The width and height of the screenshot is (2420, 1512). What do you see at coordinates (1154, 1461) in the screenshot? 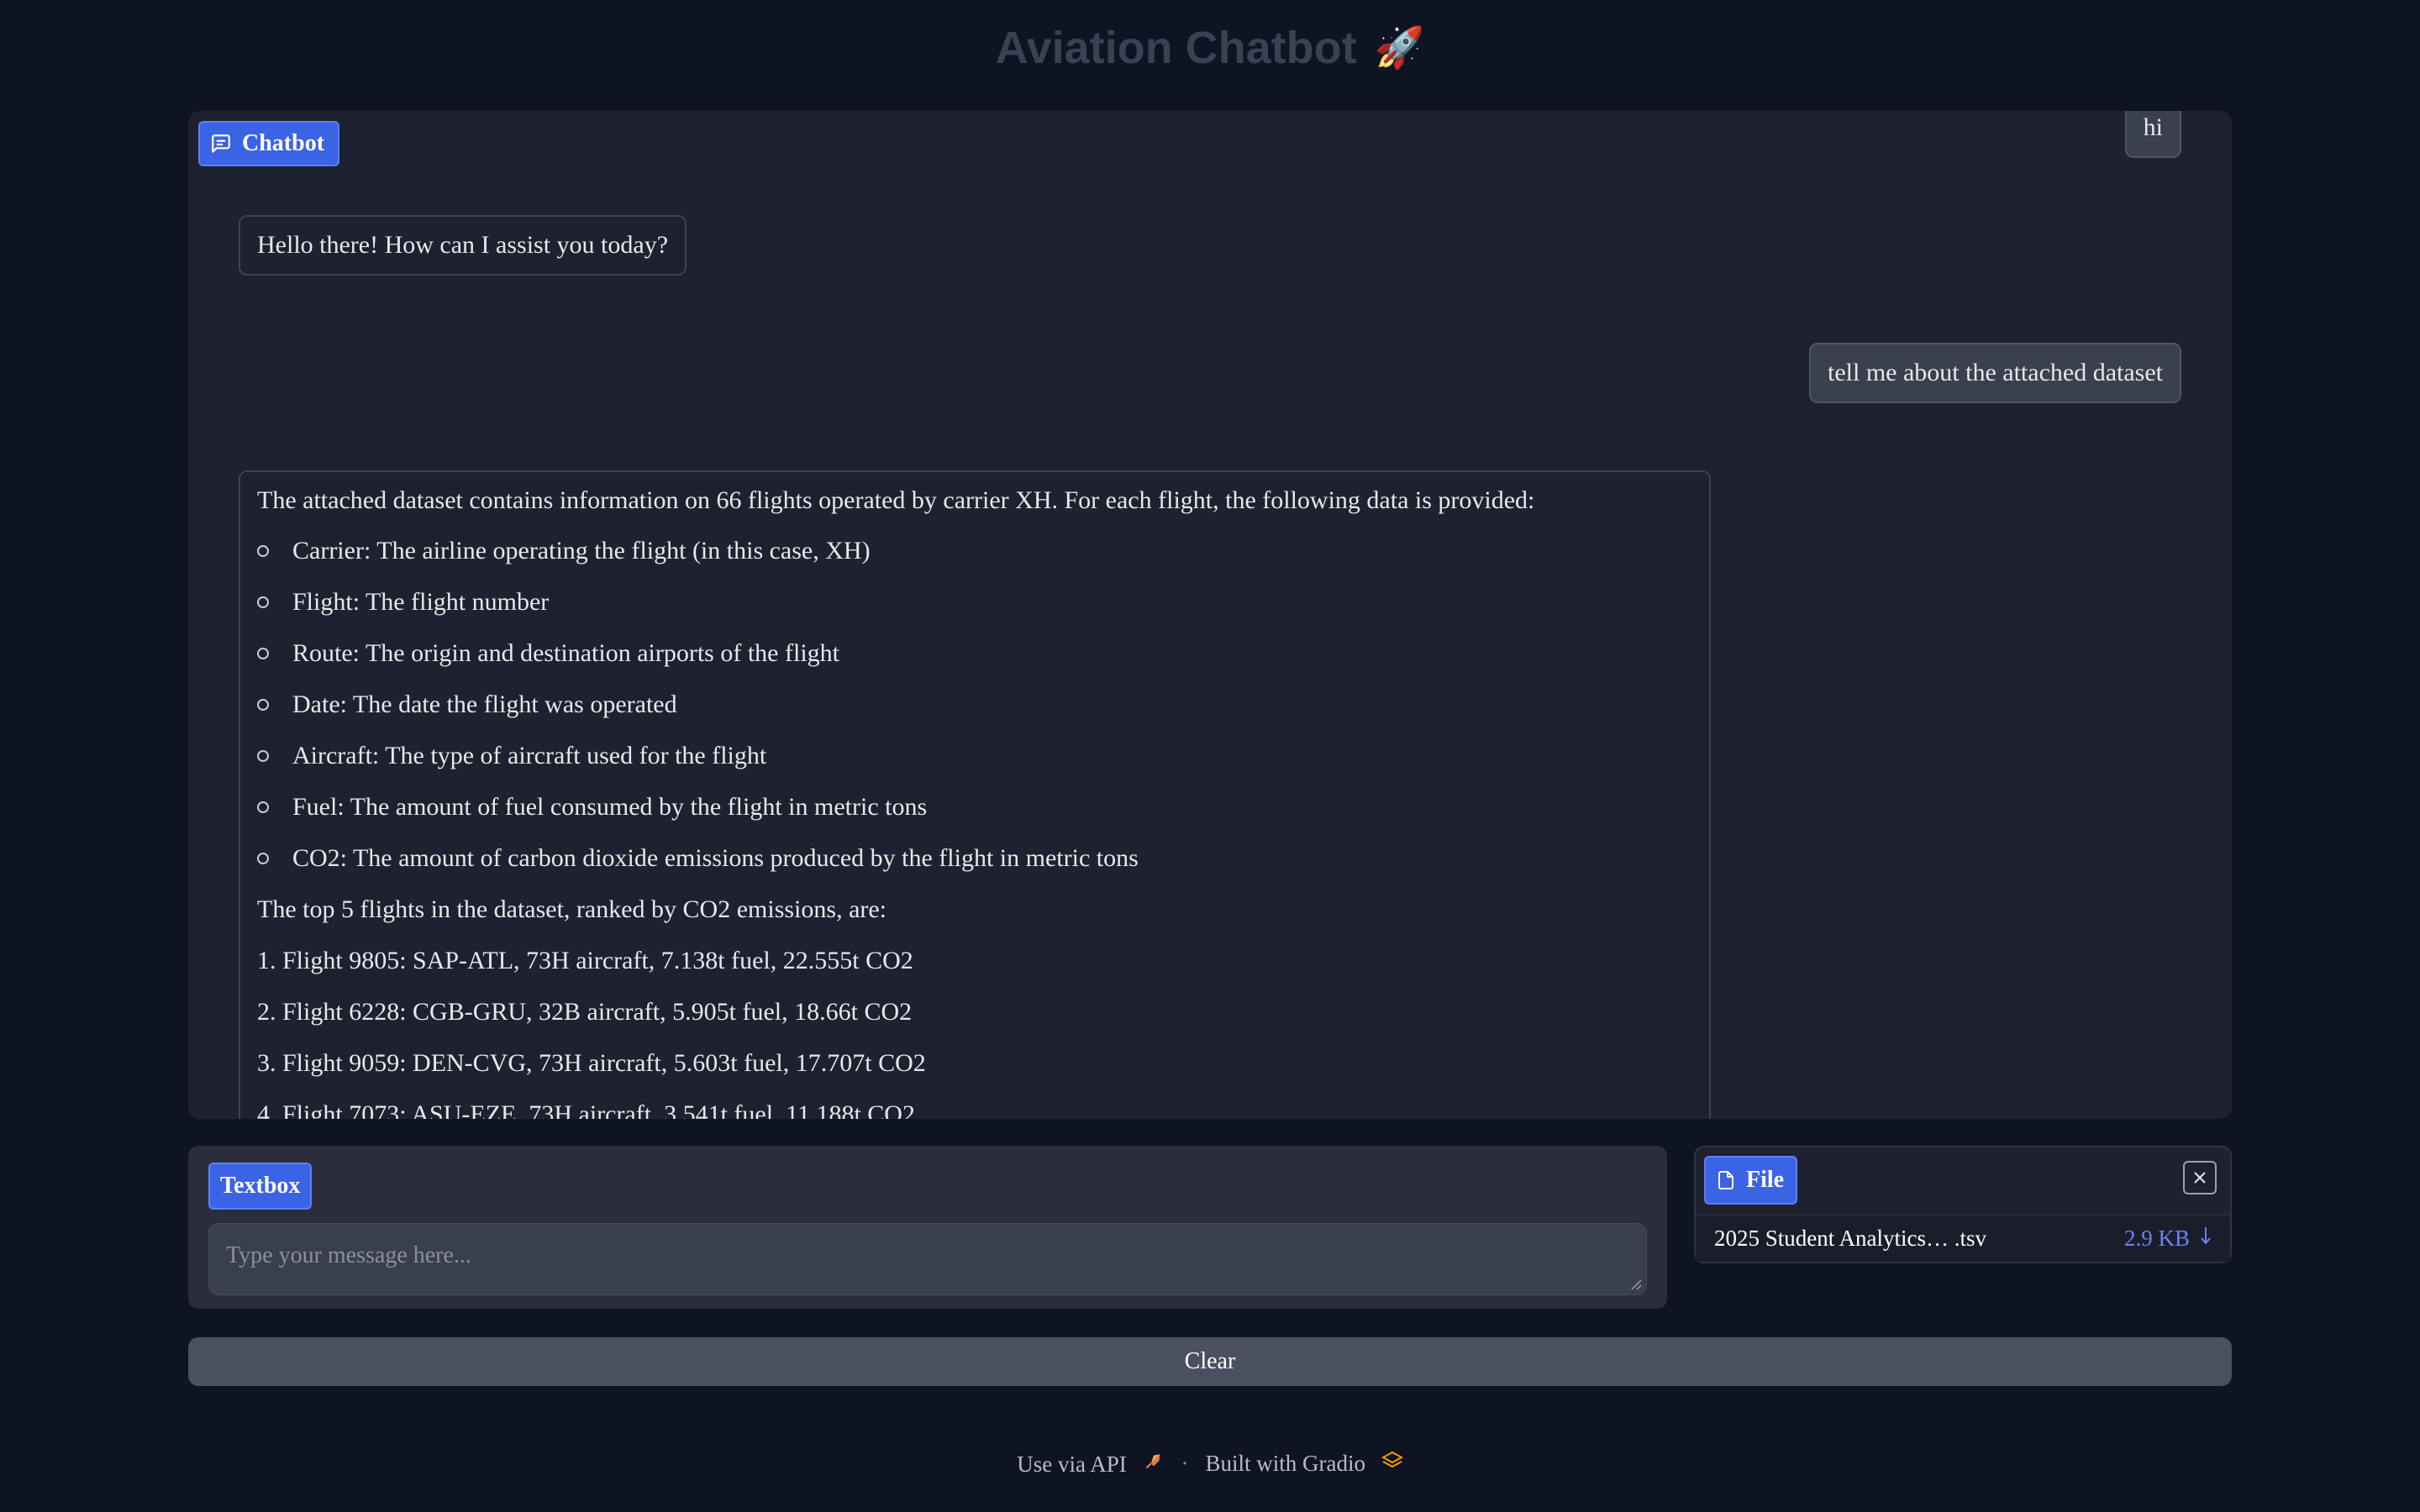
I see `rocket-icon` at bounding box center [1154, 1461].